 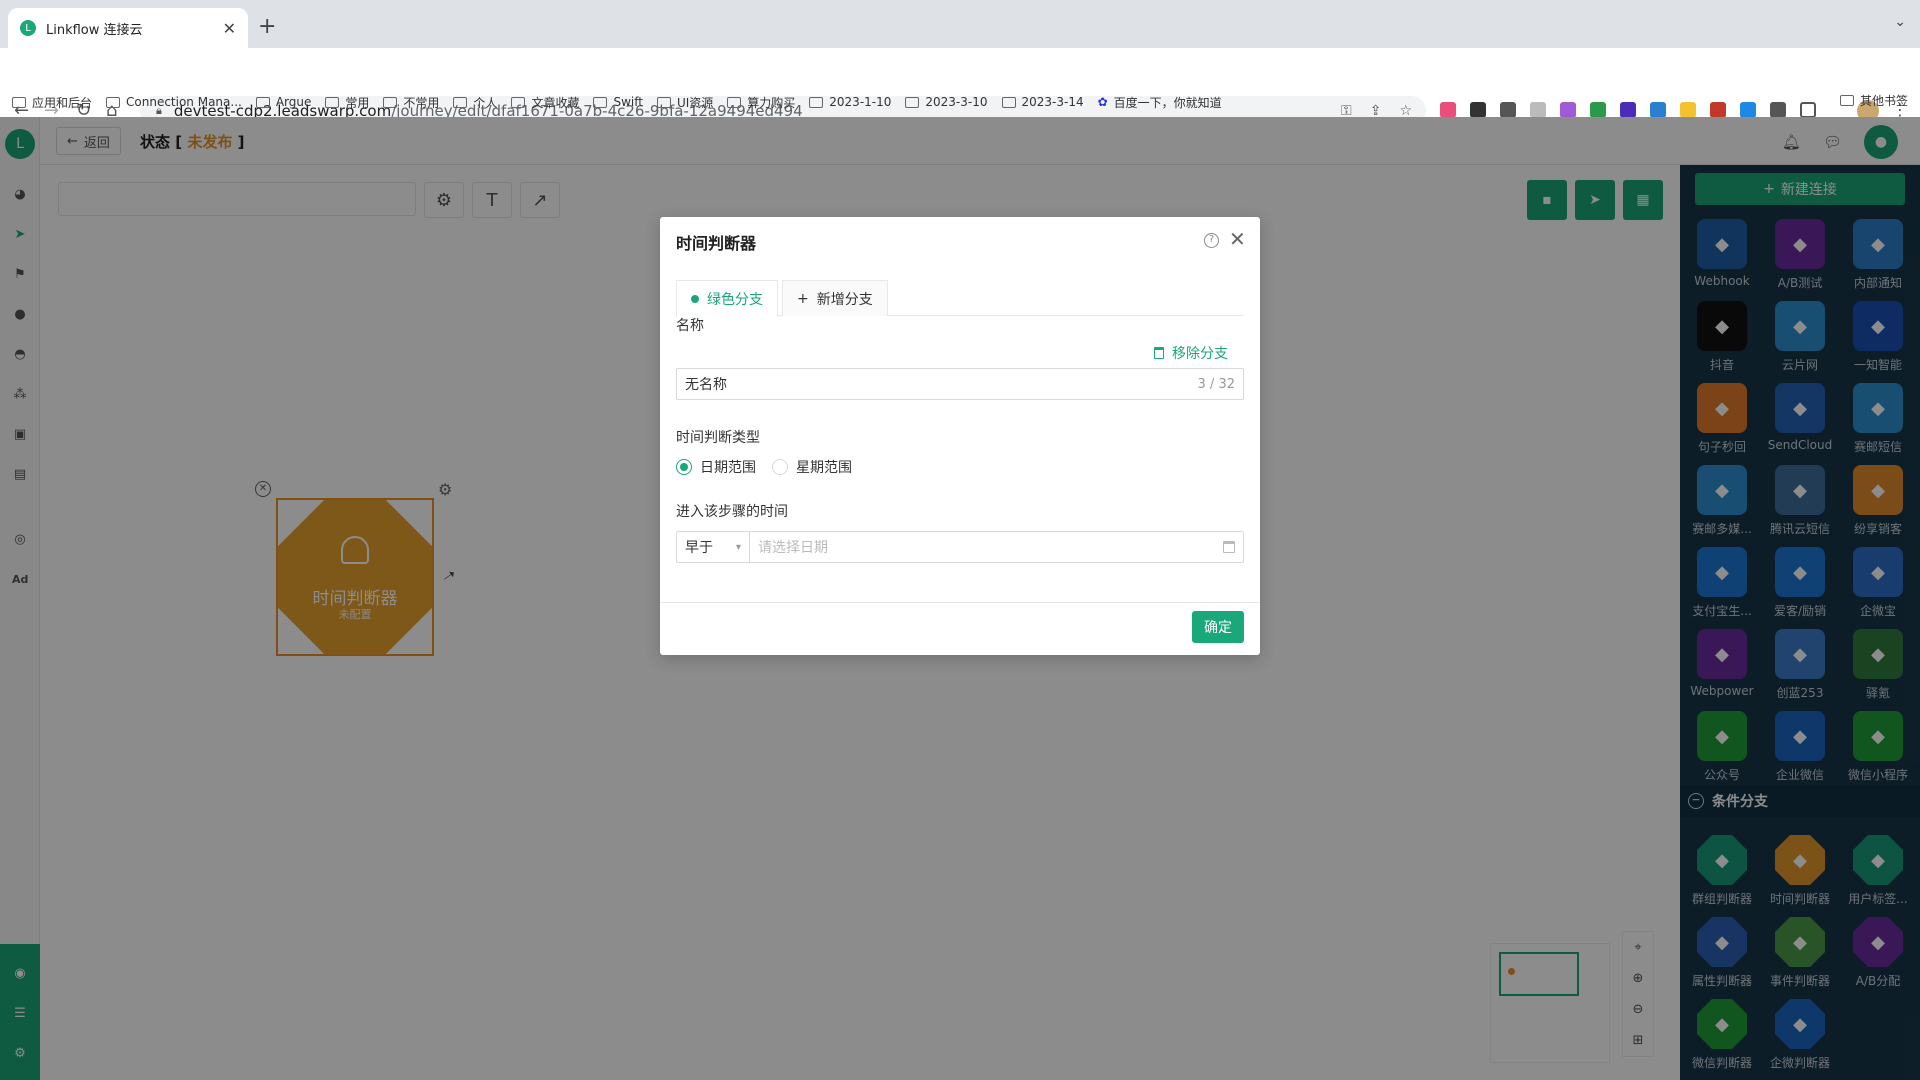 What do you see at coordinates (960, 384) in the screenshot?
I see `name-input: 无名称 3 / 32` at bounding box center [960, 384].